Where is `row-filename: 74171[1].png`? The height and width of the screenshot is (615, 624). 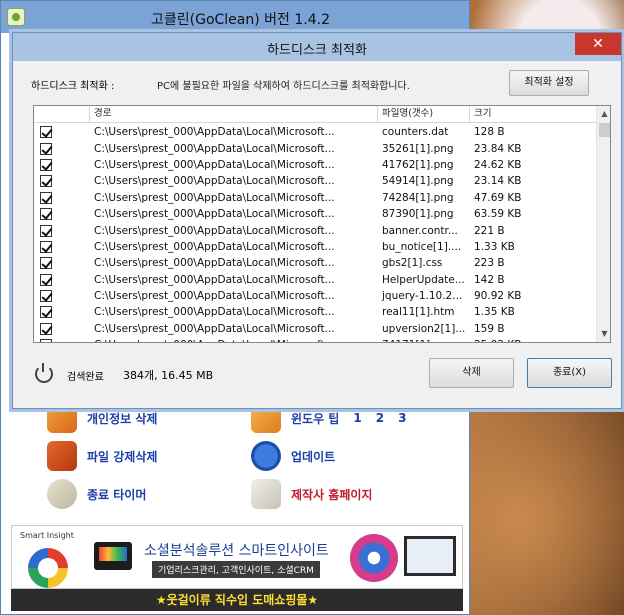 row-filename: 74171[1].png is located at coordinates (424, 340).